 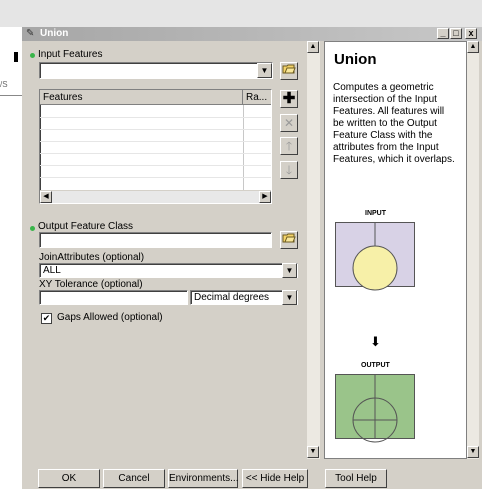 I want to click on tool-help-button: Tool Help, so click(x=356, y=478).